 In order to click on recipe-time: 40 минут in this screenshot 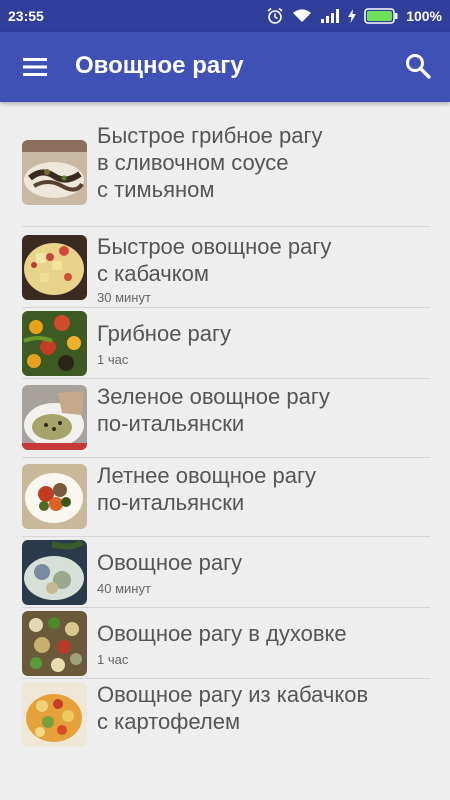, I will do `click(124, 588)`.